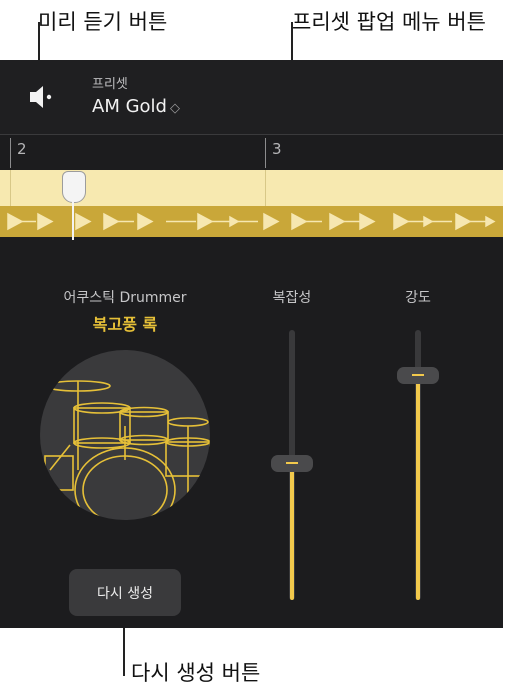 The height and width of the screenshot is (697, 519). What do you see at coordinates (292, 298) in the screenshot?
I see `complexity-label: 복잡성` at bounding box center [292, 298].